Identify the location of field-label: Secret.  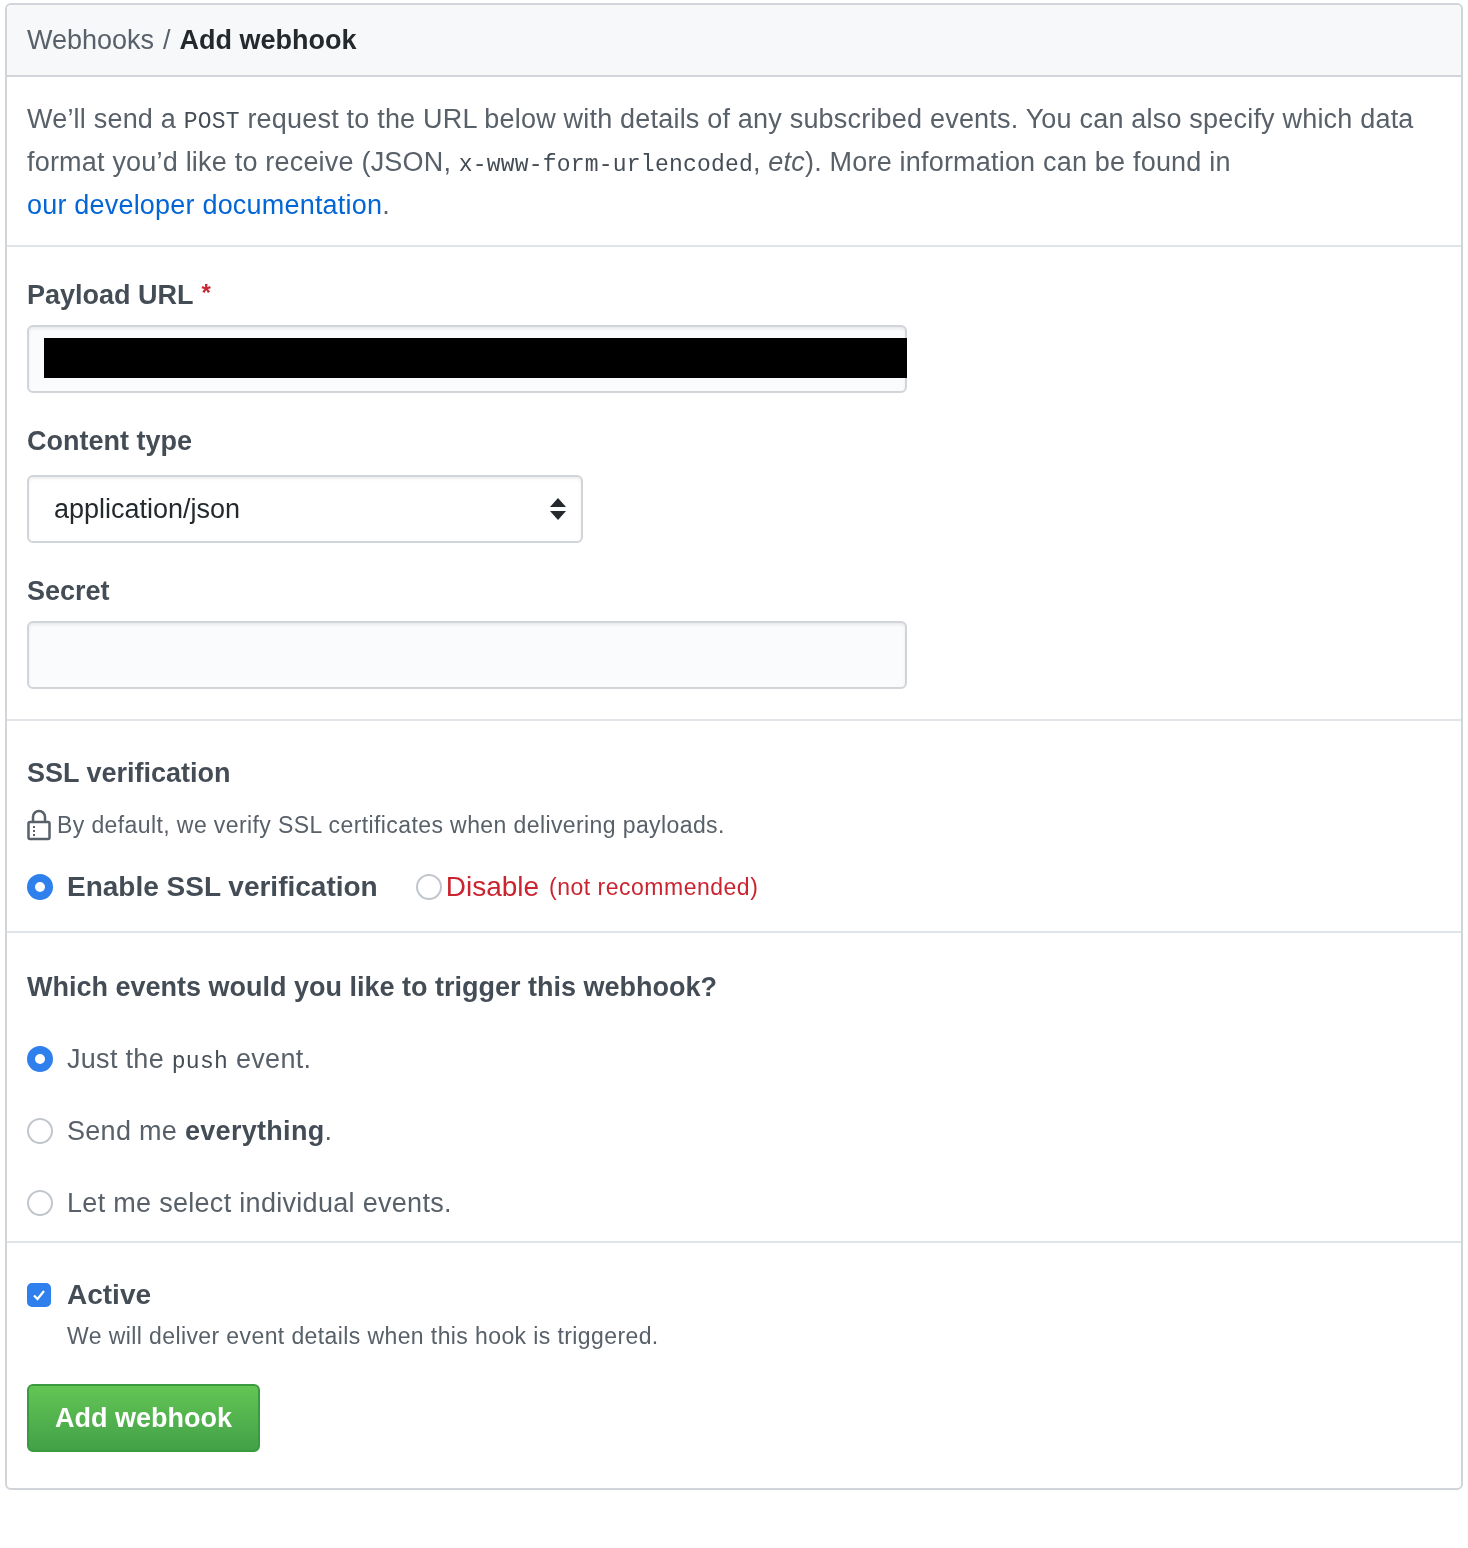
(69, 591).